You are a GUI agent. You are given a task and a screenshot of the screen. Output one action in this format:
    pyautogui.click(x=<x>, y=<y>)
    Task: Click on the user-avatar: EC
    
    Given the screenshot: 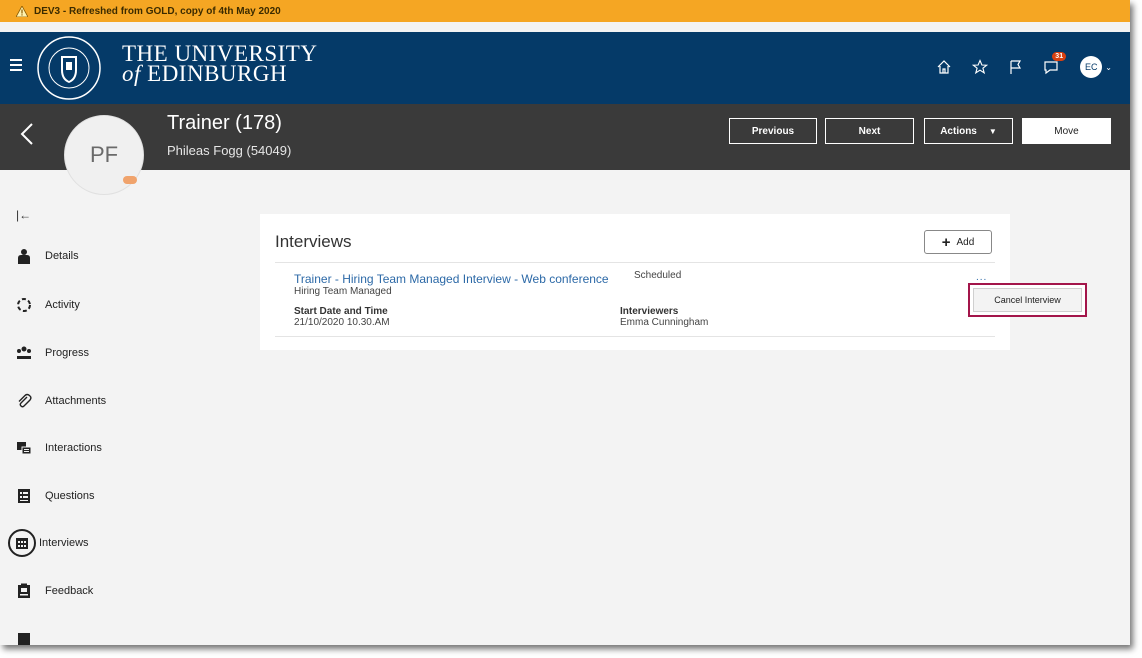 What is the action you would take?
    pyautogui.click(x=1091, y=67)
    